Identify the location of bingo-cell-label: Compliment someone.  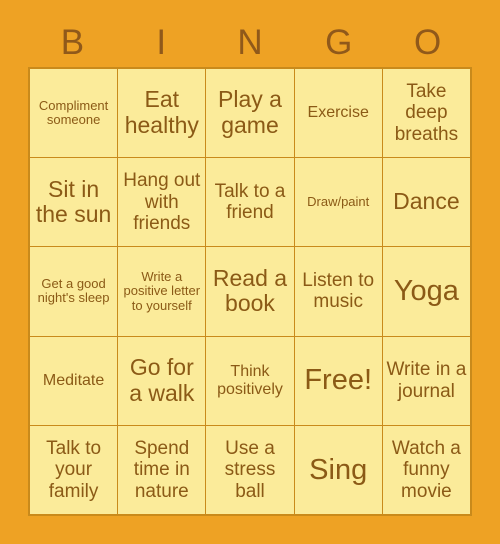
(73, 112).